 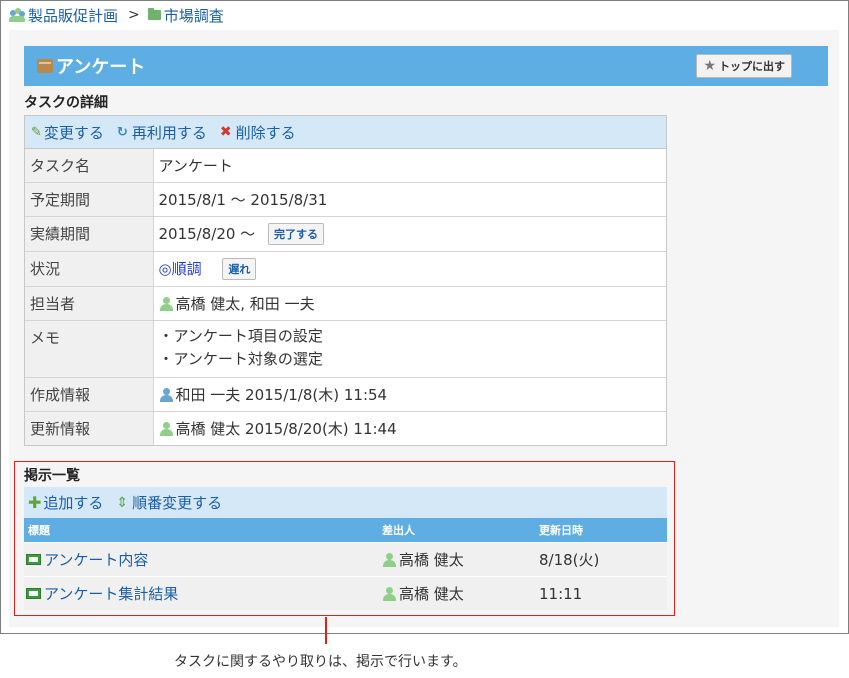 What do you see at coordinates (89, 269) in the screenshot?
I see `status-label: 状況` at bounding box center [89, 269].